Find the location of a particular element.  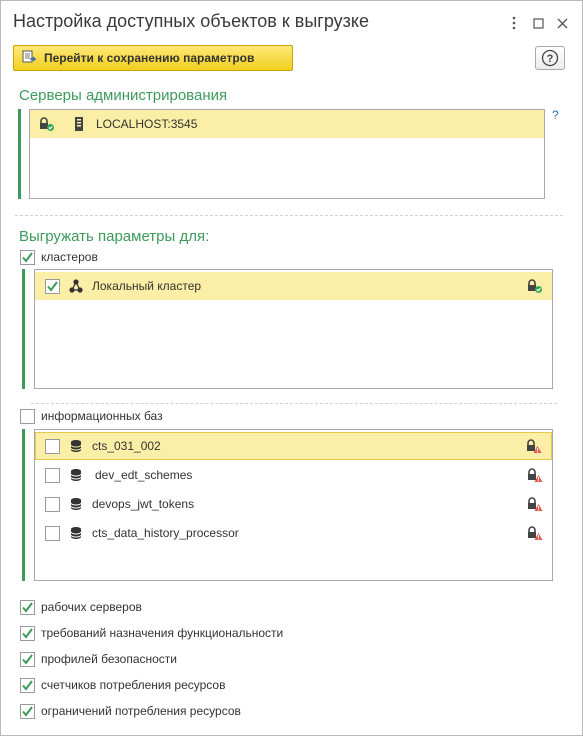

infobases-checkbox-row: информационных баз is located at coordinates (91, 416).